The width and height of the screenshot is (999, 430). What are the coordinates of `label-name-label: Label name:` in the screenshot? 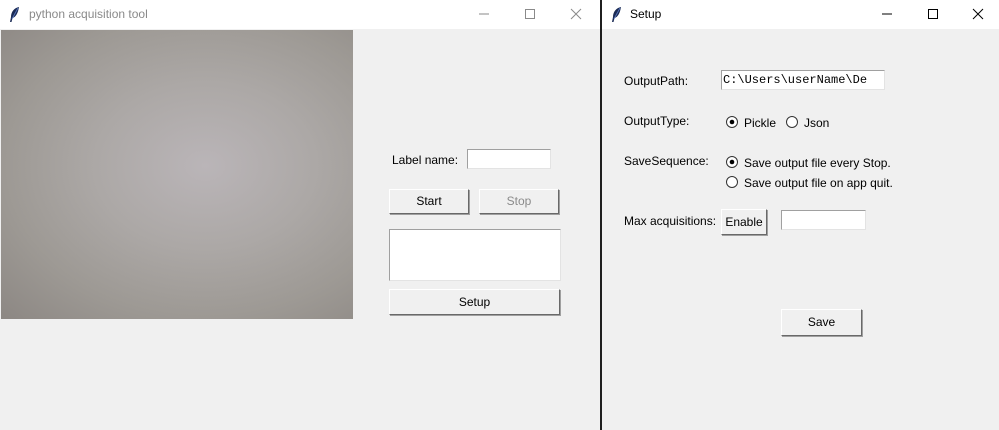 It's located at (425, 160).